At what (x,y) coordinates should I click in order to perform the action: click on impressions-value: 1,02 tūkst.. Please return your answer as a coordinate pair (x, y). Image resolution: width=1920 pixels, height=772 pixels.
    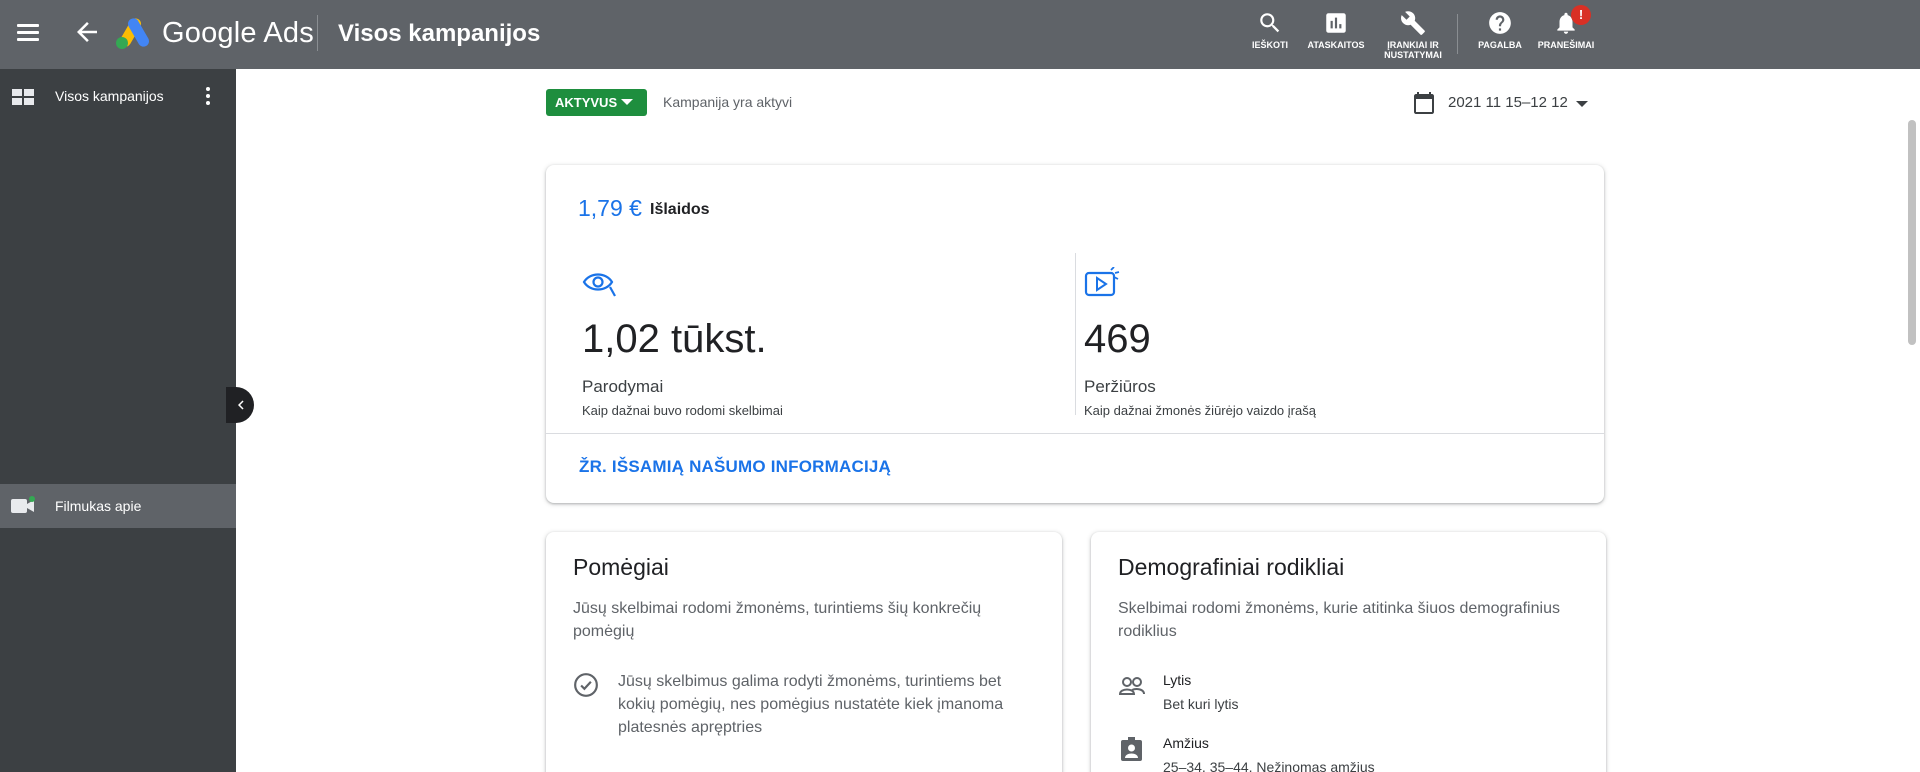
    Looking at the image, I should click on (674, 339).